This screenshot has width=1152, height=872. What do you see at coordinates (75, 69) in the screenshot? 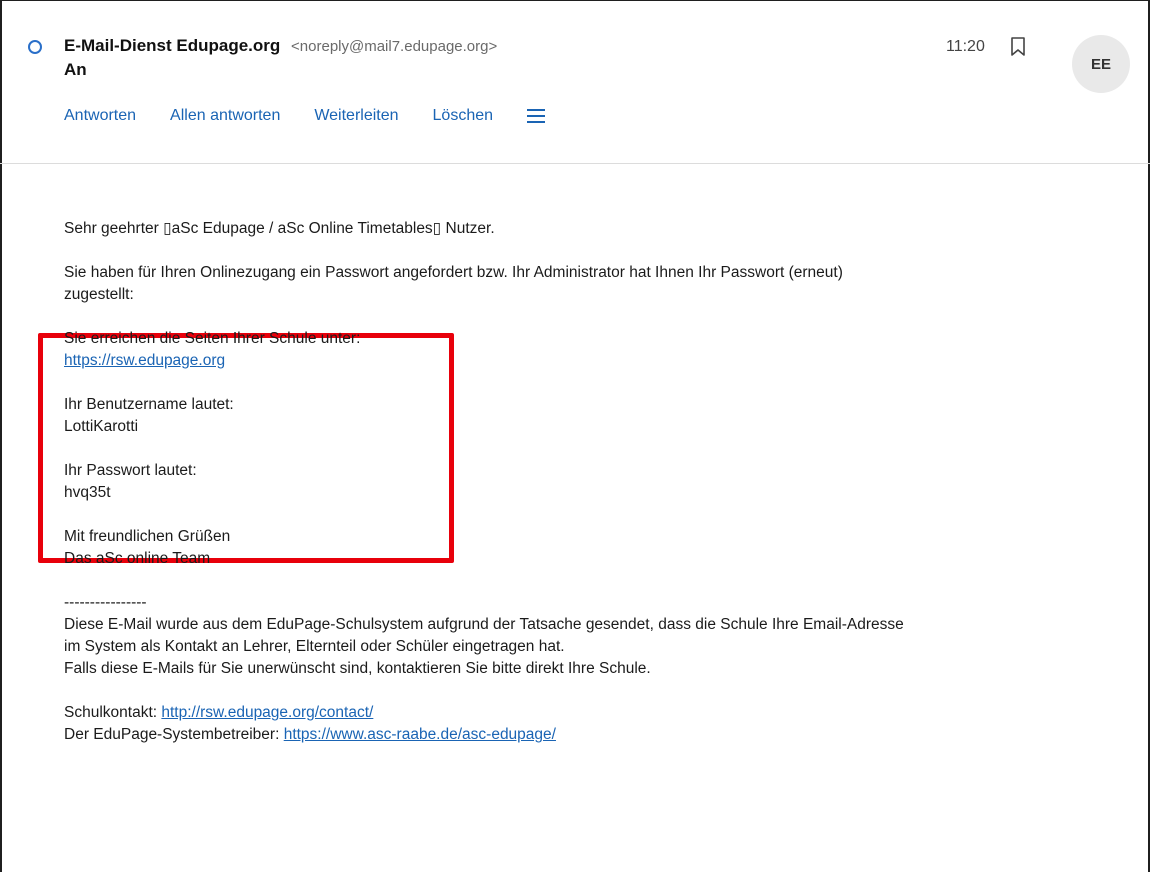
I see `recipient-label: An` at bounding box center [75, 69].